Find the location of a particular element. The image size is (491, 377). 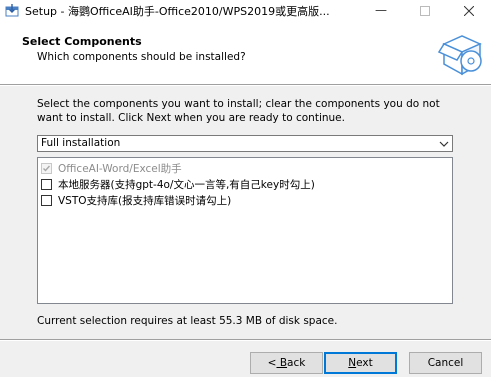

component-checkbox-officeai is located at coordinates (46, 168).